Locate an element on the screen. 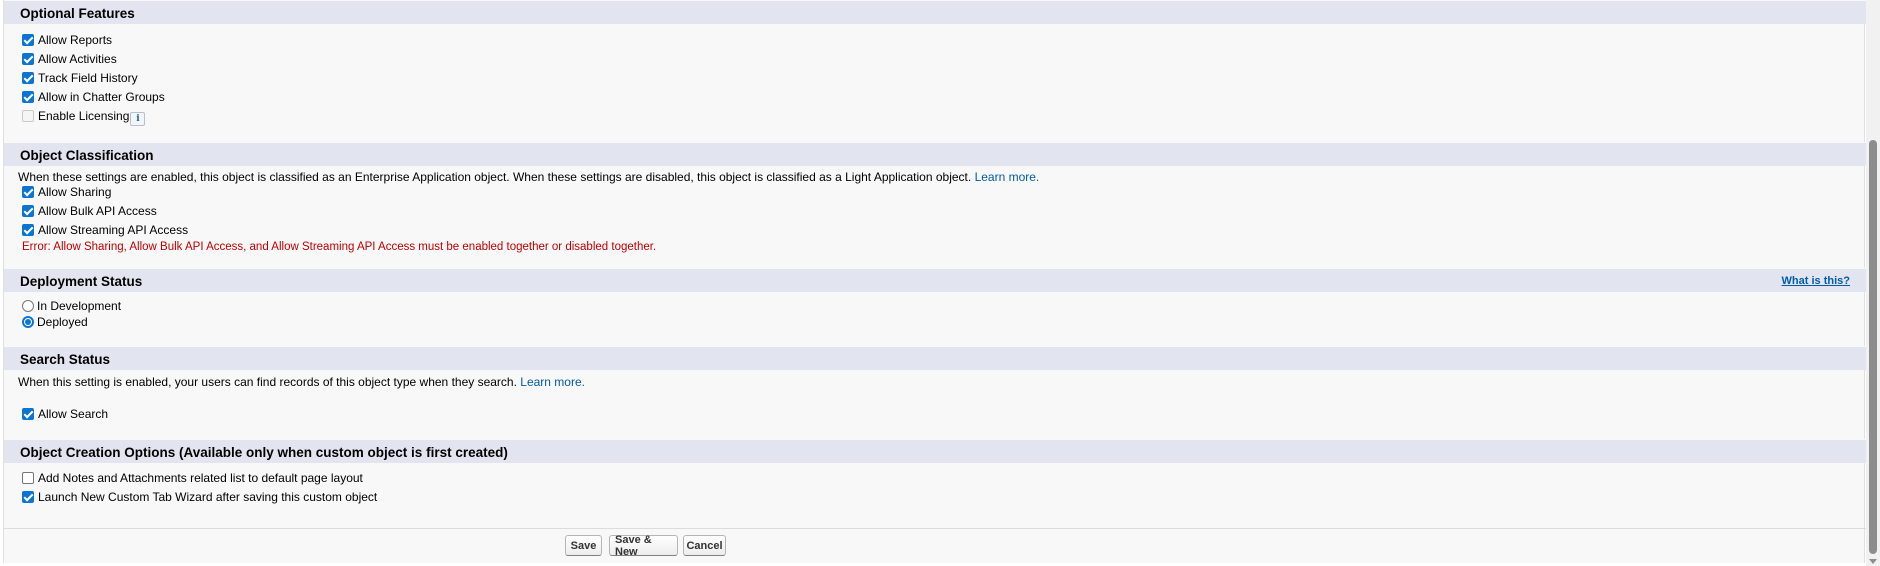  optional-features-header: Optional Features is located at coordinates (935, 12).